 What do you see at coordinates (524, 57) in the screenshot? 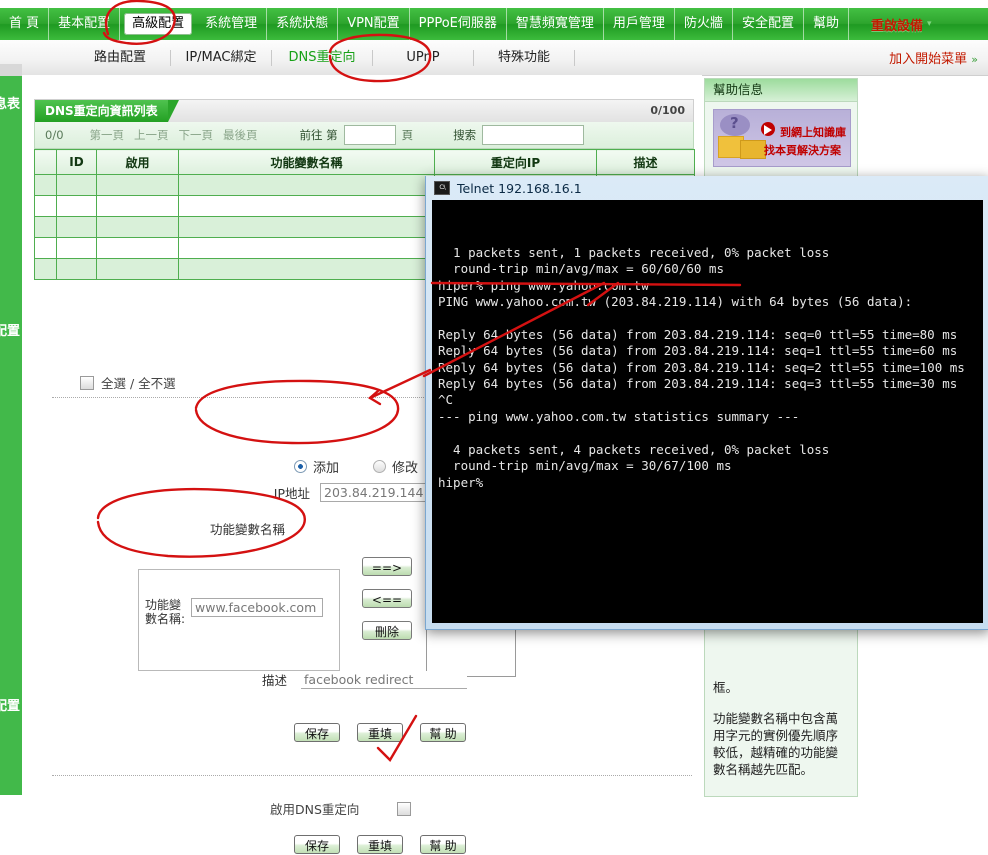
I see `subnav-item-special: 特殊功能` at bounding box center [524, 57].